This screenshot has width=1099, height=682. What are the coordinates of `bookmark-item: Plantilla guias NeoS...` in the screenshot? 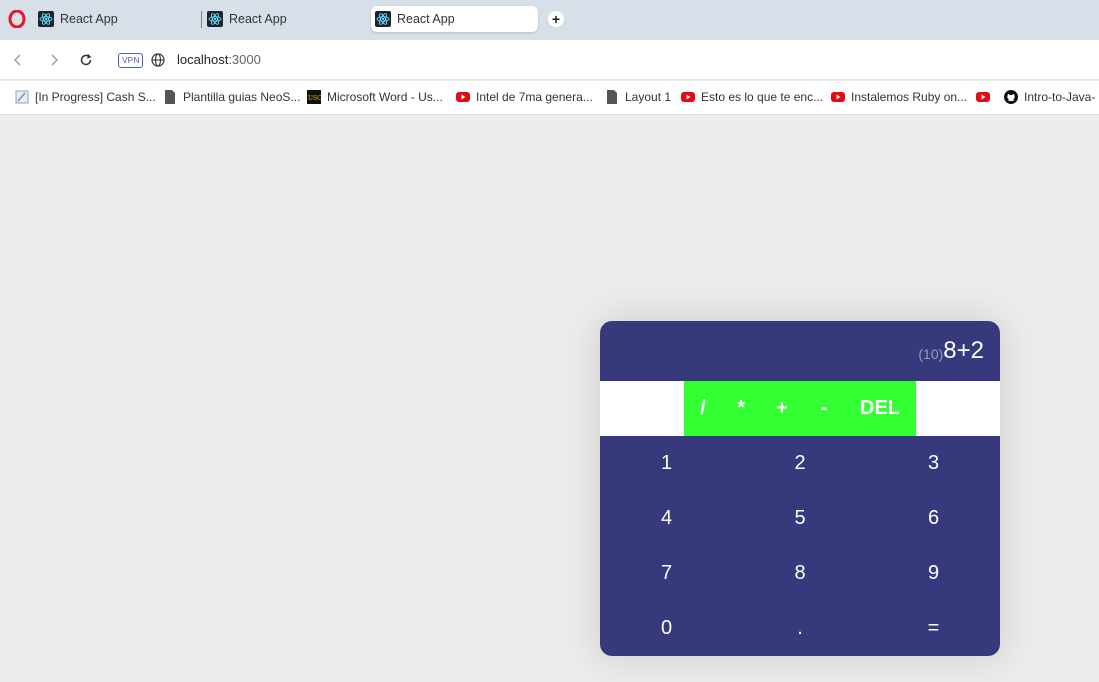 It's located at (231, 97).